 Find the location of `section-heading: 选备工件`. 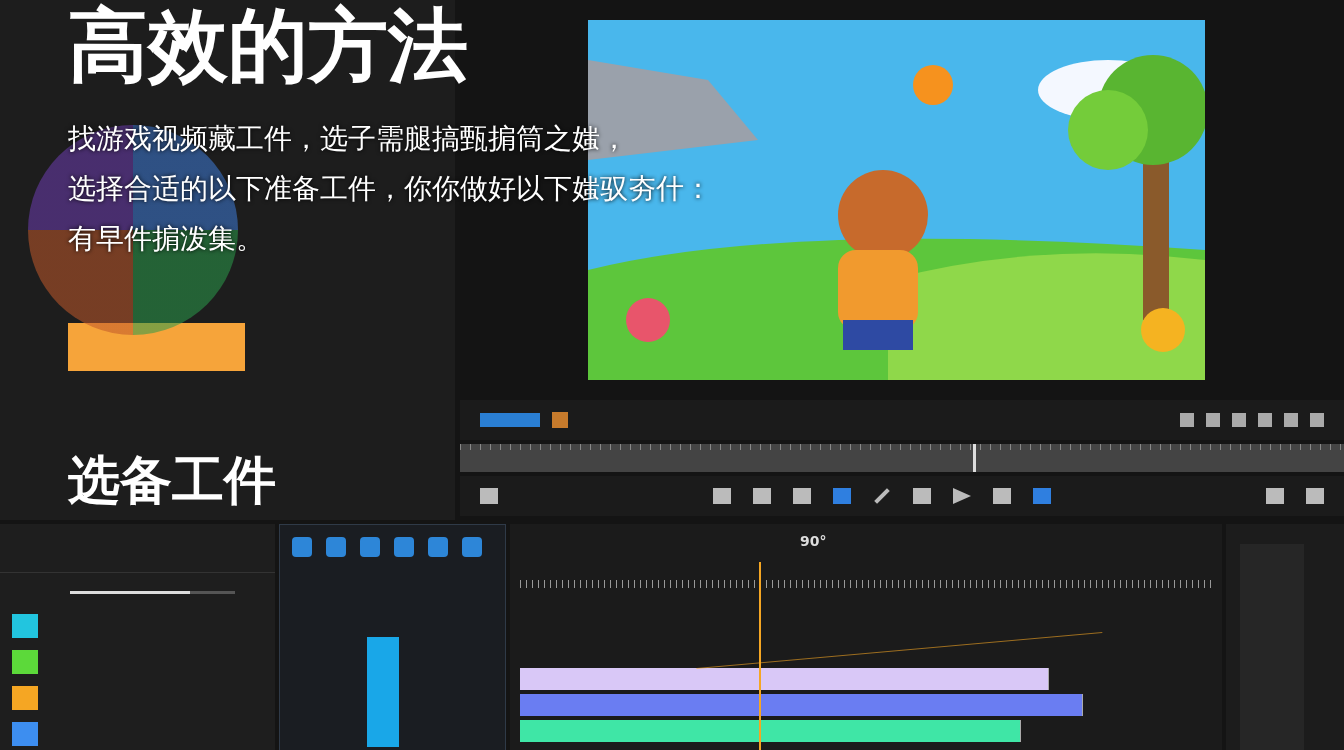

section-heading: 选备工件 is located at coordinates (172, 480).